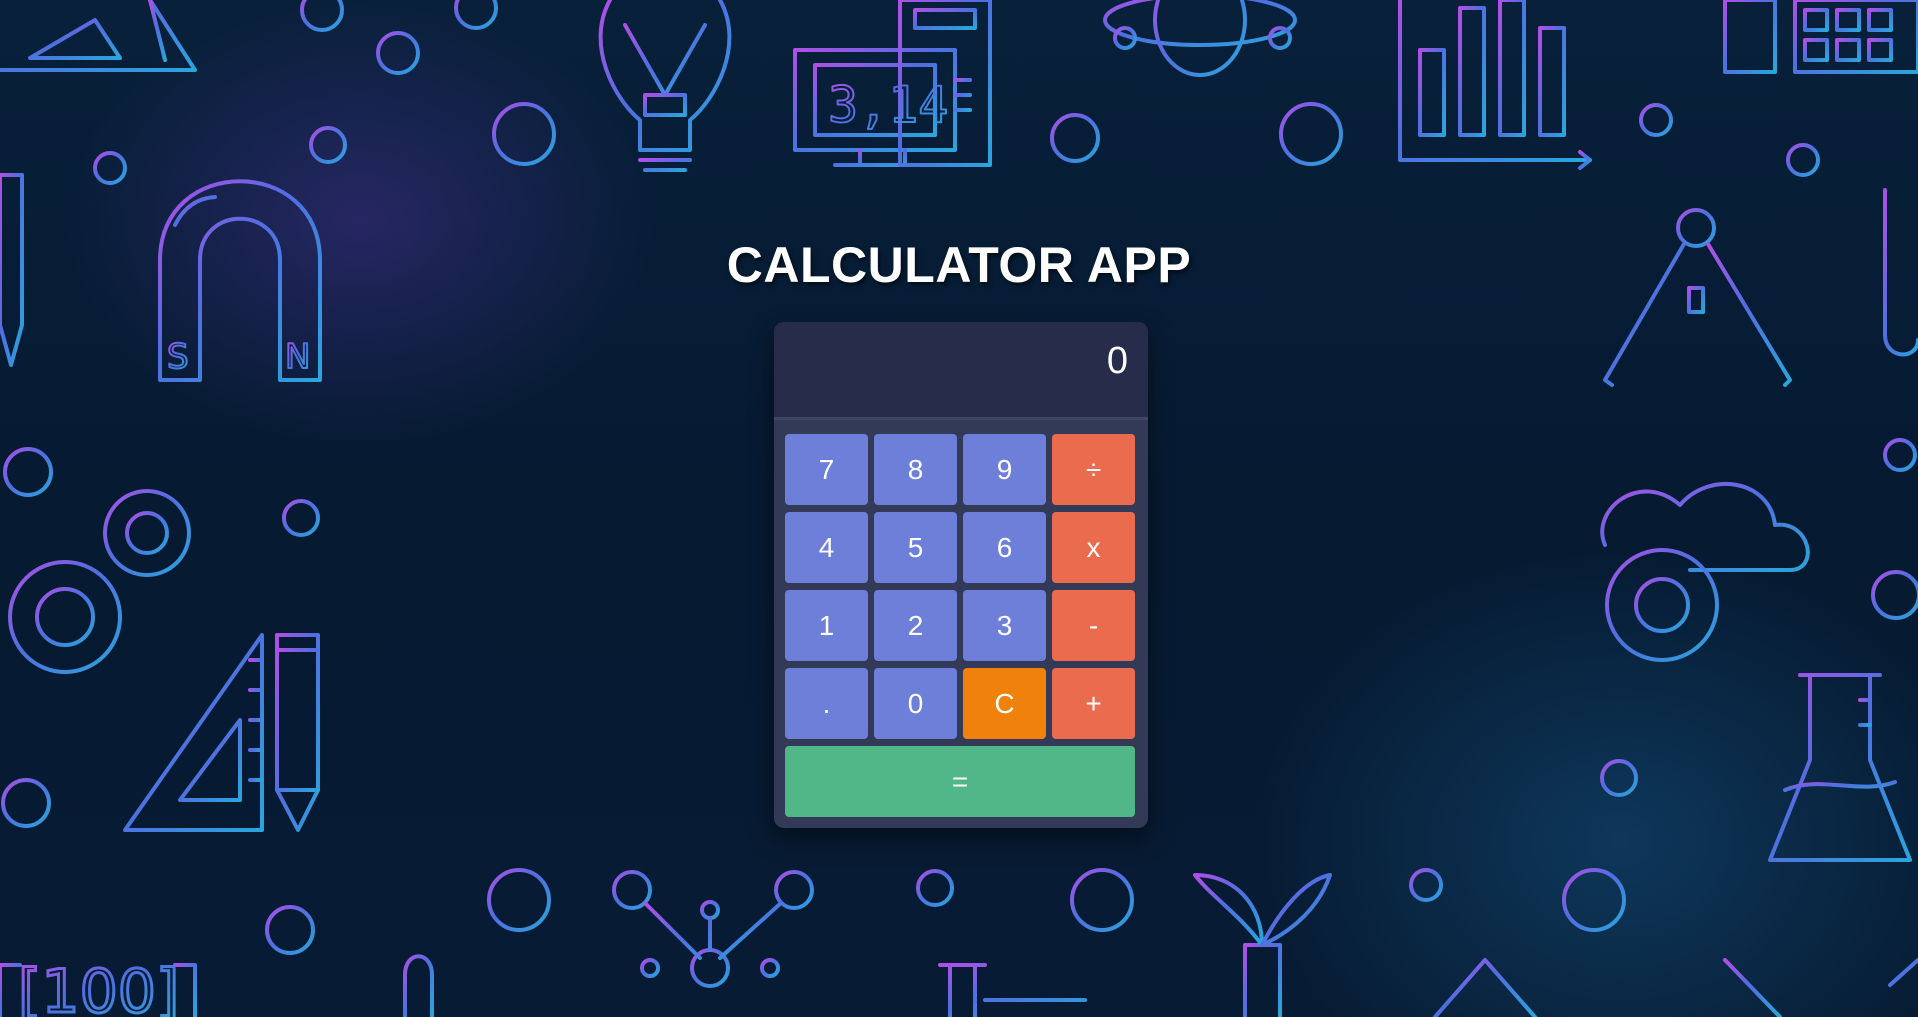 This screenshot has width=1918, height=1017. Describe the element at coordinates (1004, 547) in the screenshot. I see `key-6: 6` at that location.